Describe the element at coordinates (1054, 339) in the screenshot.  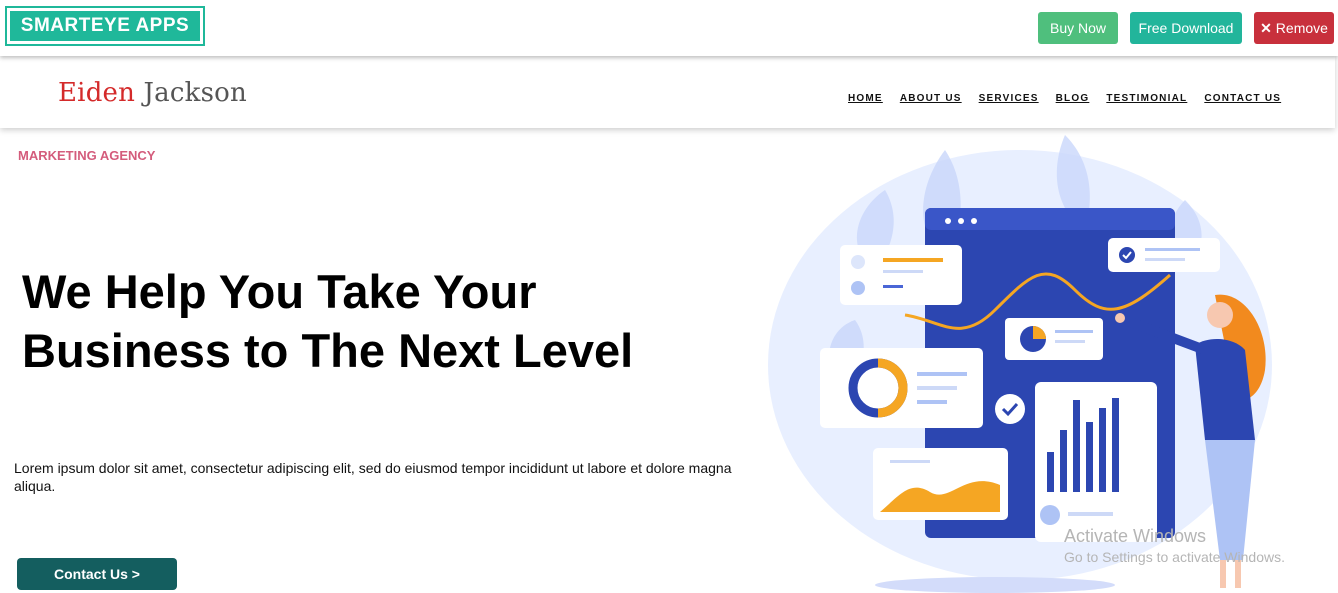
I see `pie-card` at that location.